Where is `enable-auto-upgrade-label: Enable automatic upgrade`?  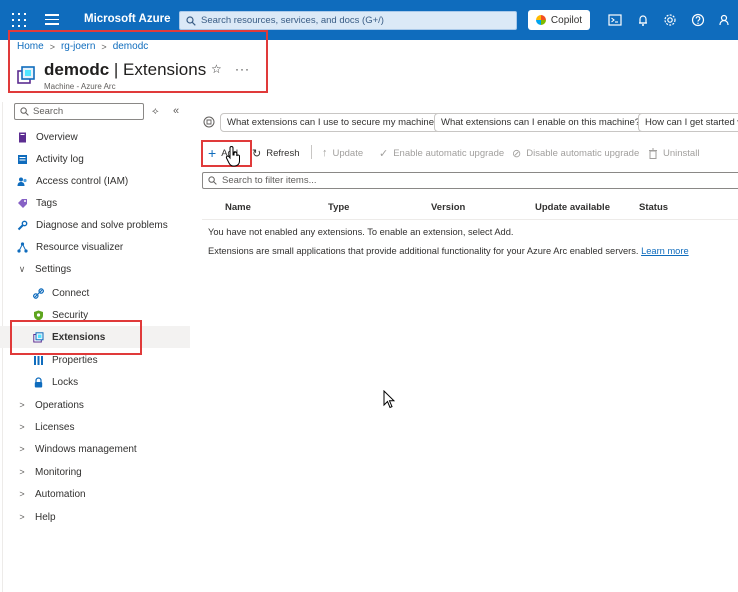 enable-auto-upgrade-label: Enable automatic upgrade is located at coordinates (449, 153).